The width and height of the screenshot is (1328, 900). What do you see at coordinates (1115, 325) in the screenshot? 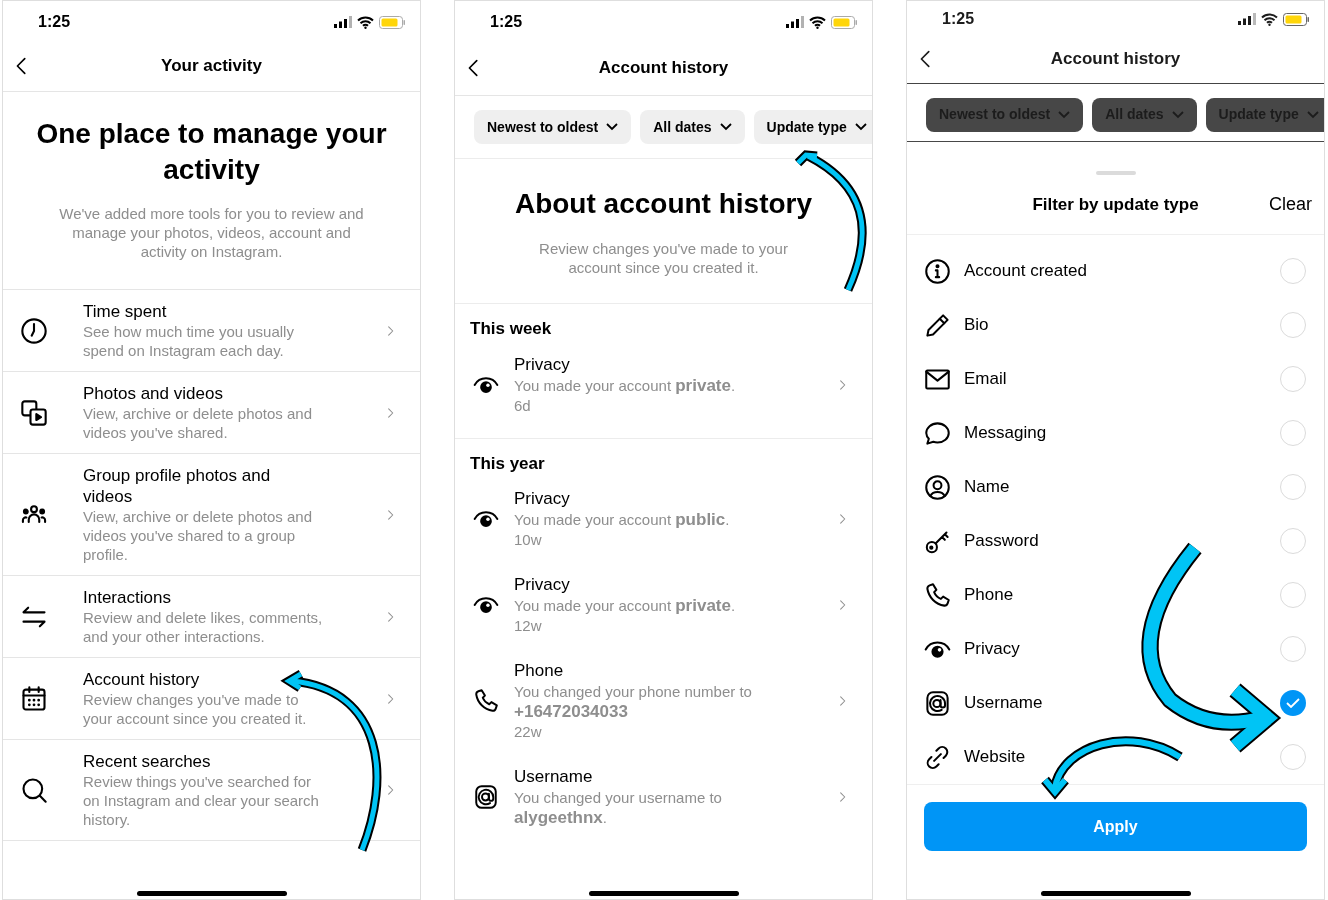
I see `filter-option: Bio` at bounding box center [1115, 325].